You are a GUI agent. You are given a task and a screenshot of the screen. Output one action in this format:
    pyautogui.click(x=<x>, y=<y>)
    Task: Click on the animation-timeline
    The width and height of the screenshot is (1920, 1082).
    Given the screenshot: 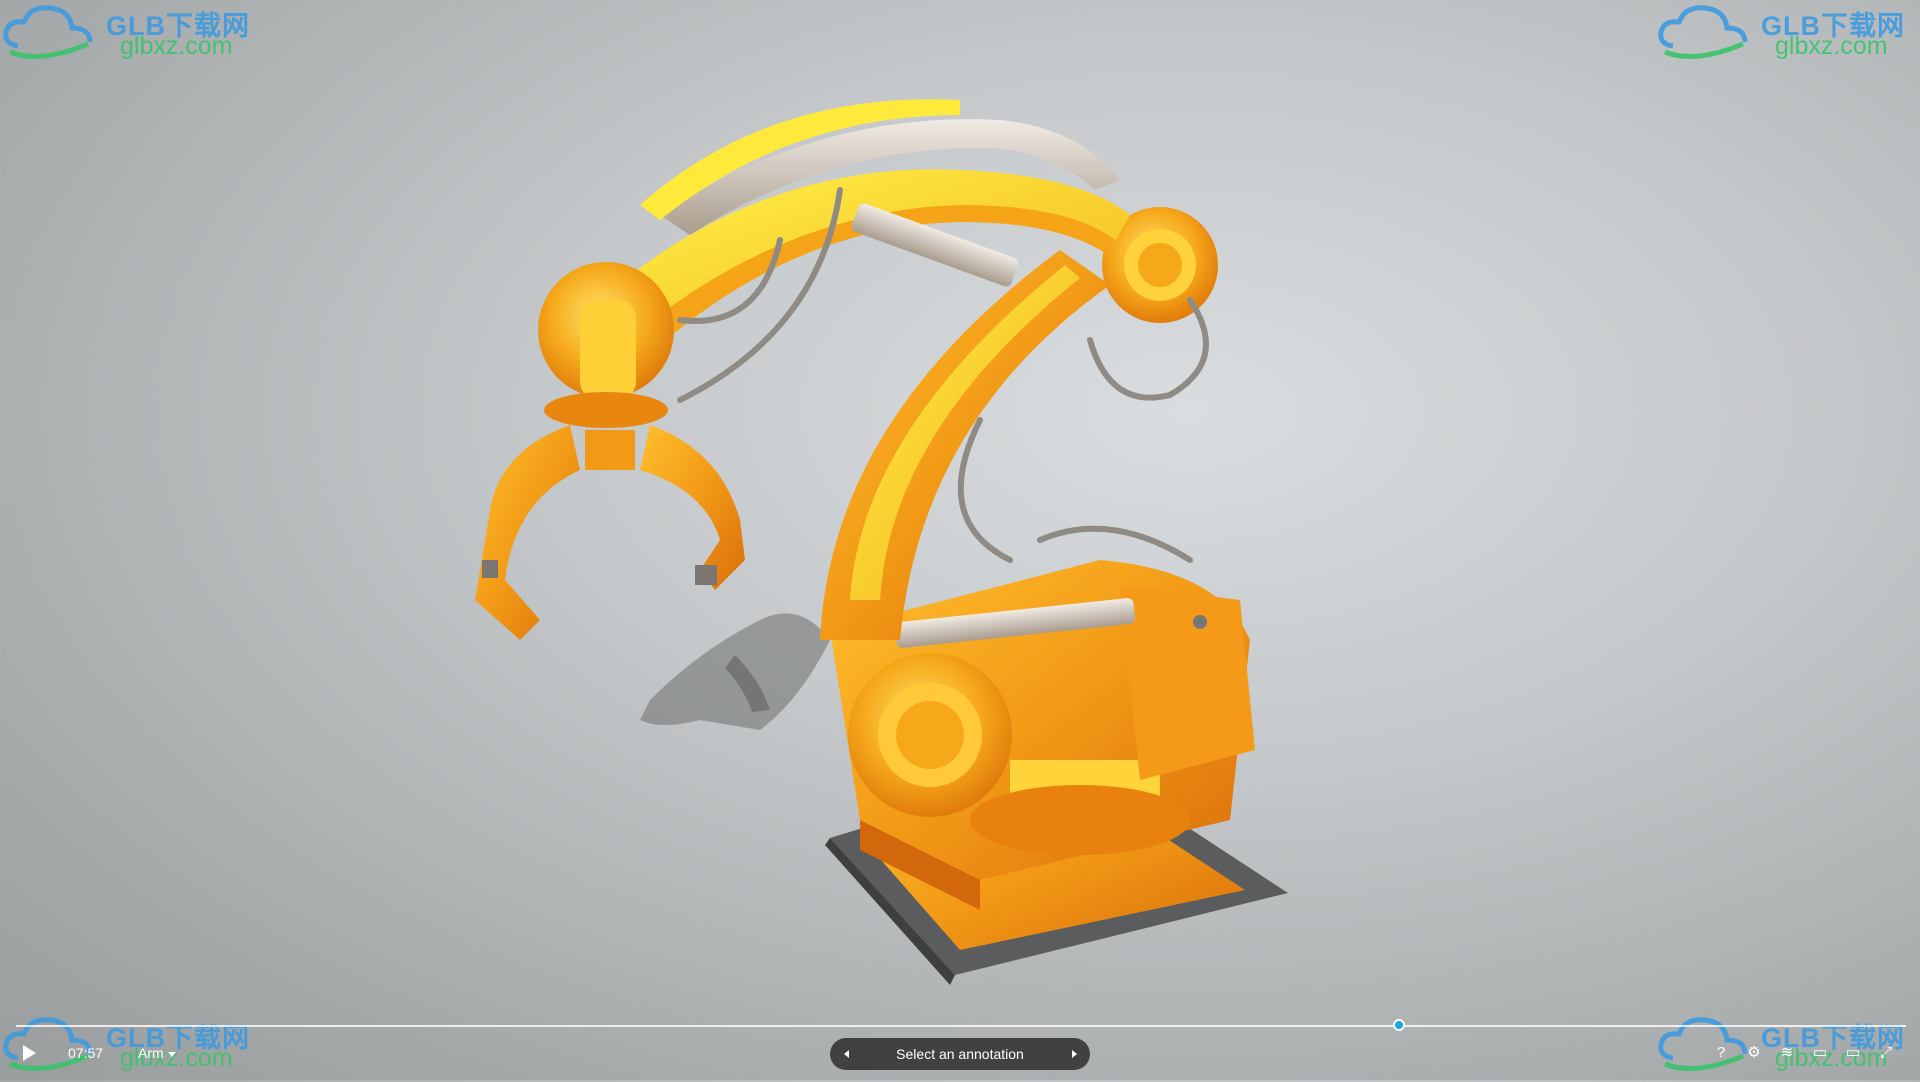 What is the action you would take?
    pyautogui.click(x=961, y=1026)
    